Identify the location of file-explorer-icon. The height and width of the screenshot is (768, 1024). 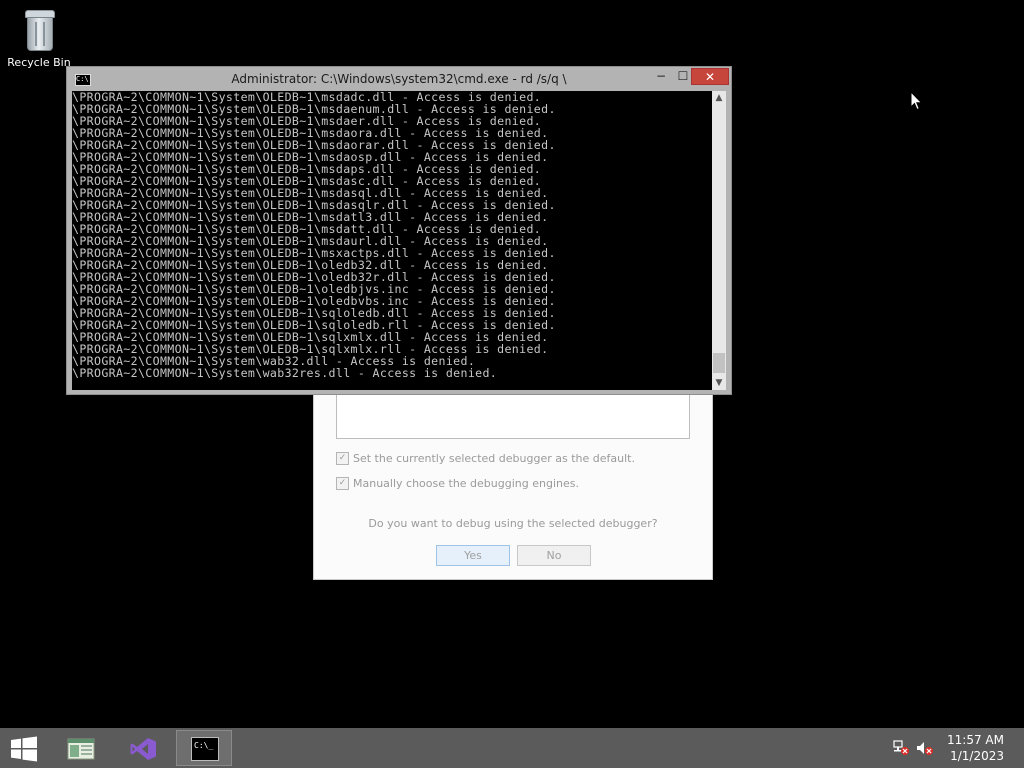
(81, 749).